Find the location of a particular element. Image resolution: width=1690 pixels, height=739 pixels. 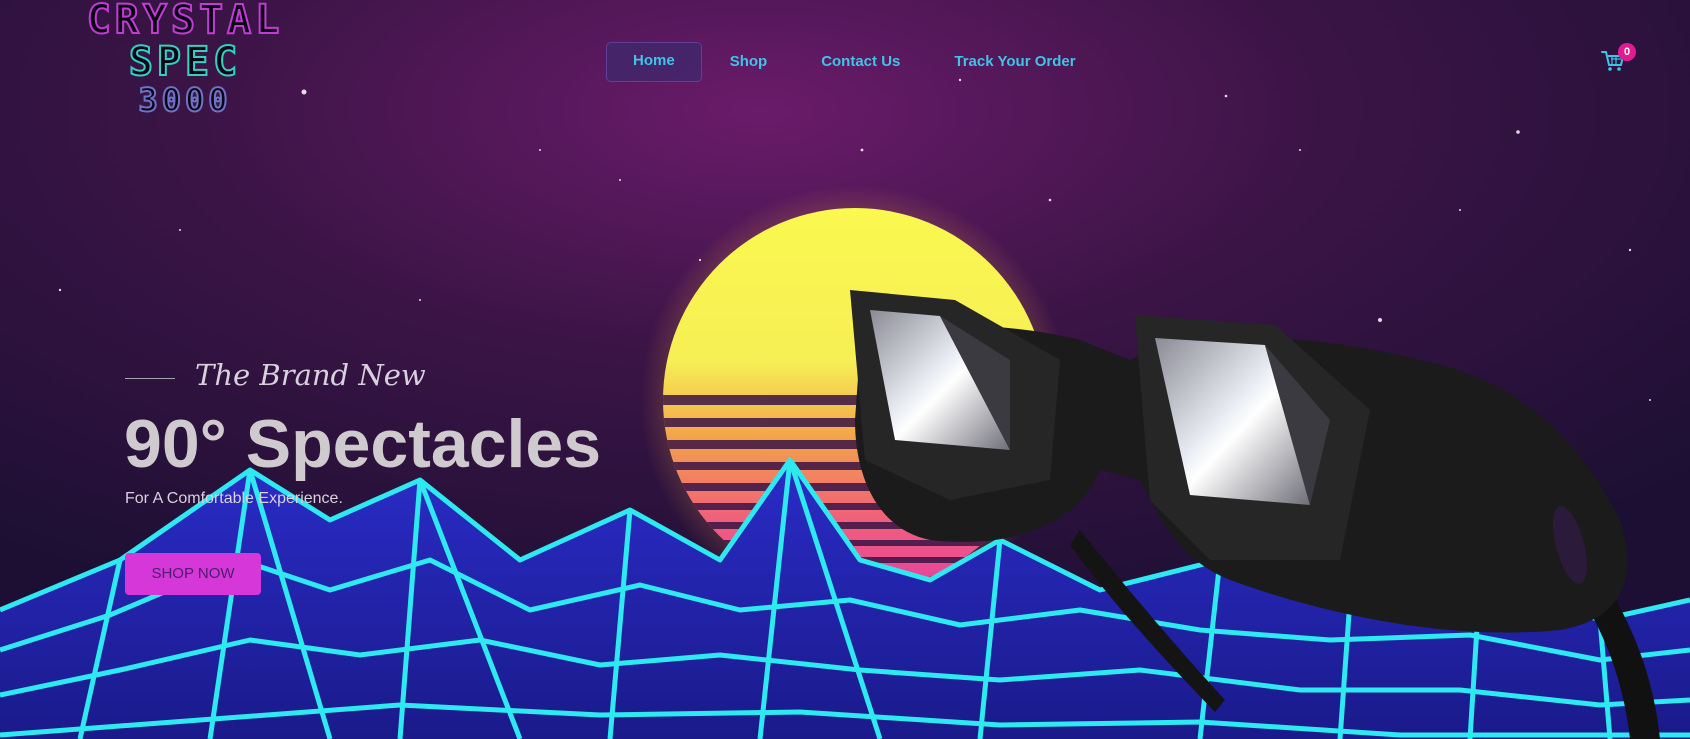

logo-line-2: SPEC is located at coordinates (185, 62).